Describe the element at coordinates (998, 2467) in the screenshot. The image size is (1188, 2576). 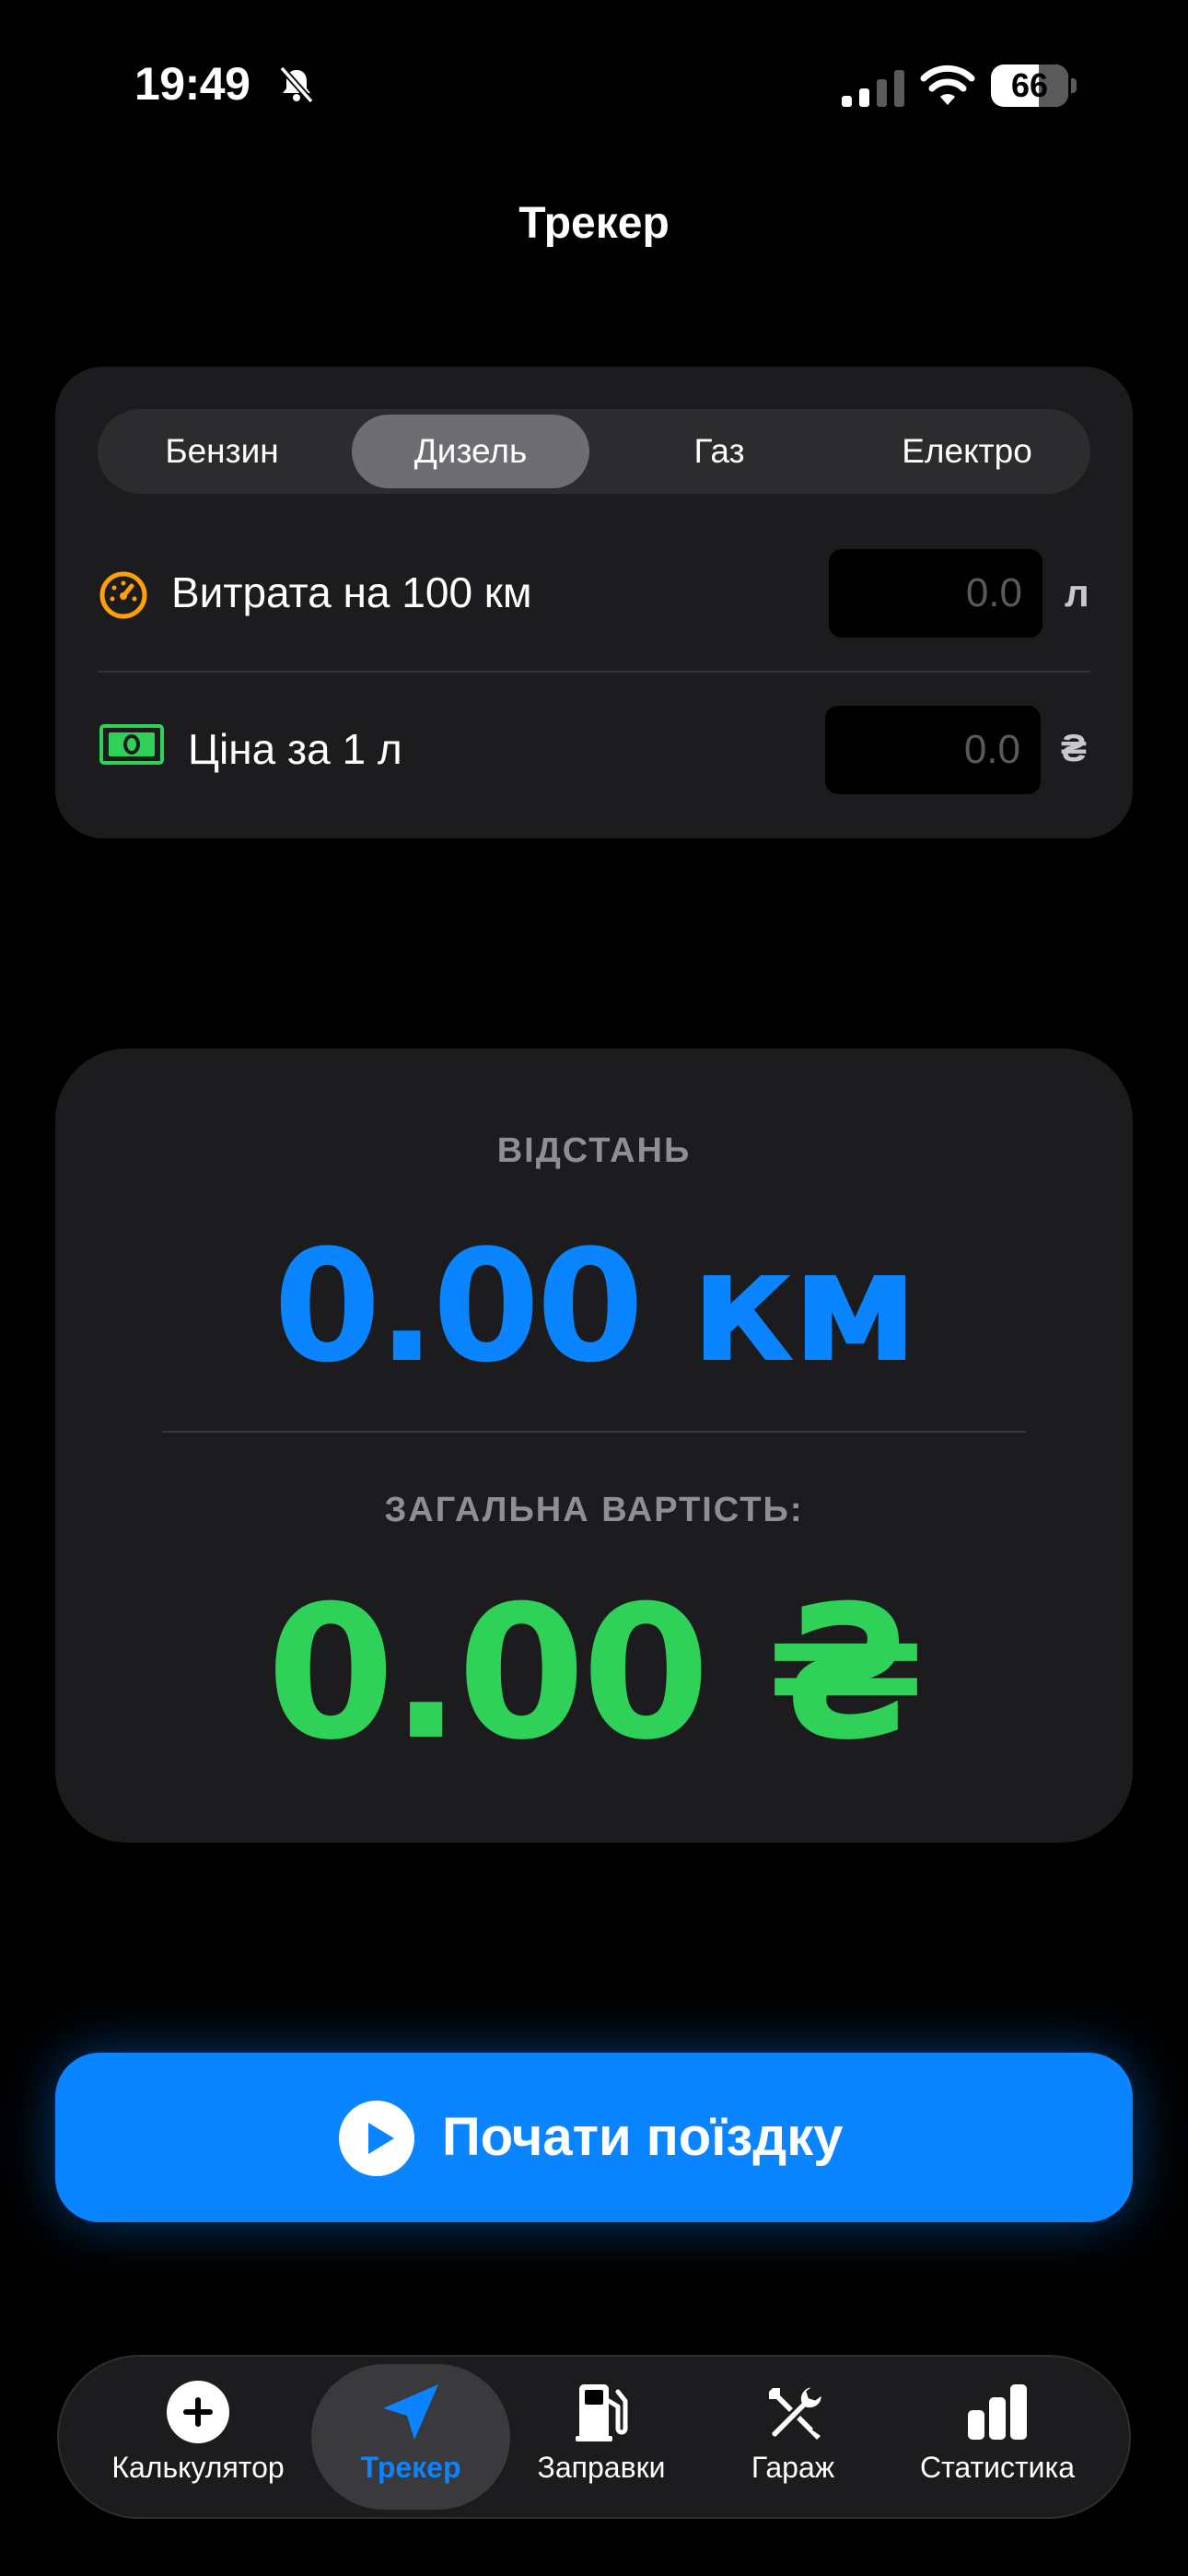
I see `tab-statistics-label: Статистика` at that location.